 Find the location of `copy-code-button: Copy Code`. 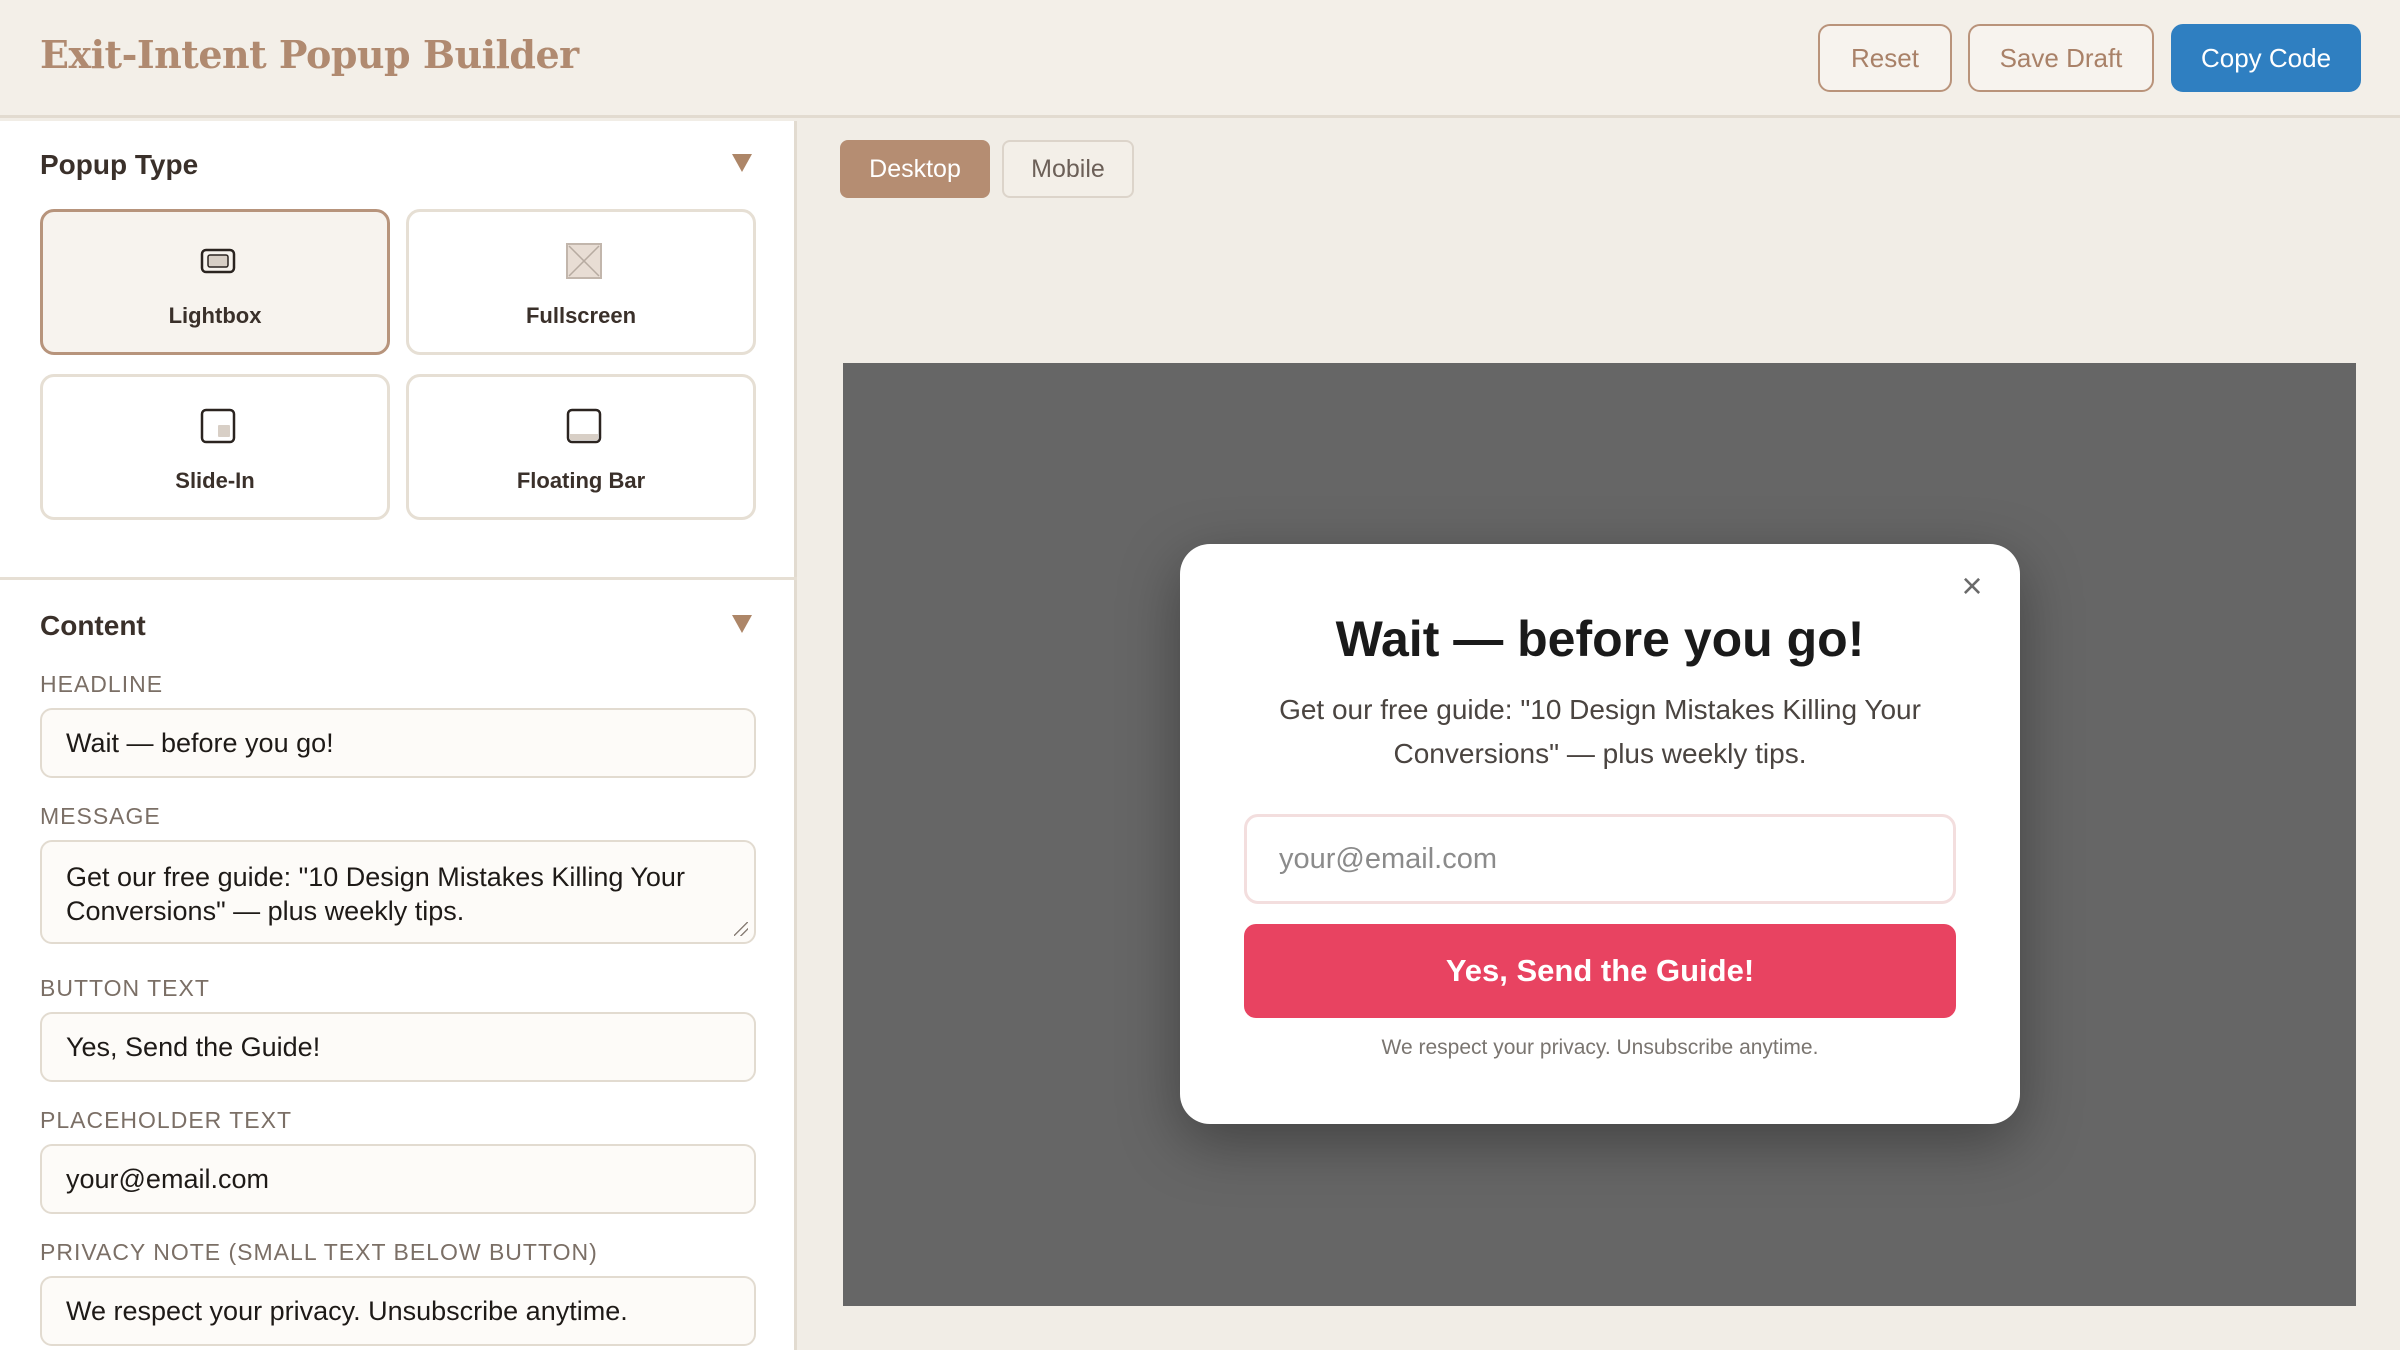

copy-code-button: Copy Code is located at coordinates (2266, 58).